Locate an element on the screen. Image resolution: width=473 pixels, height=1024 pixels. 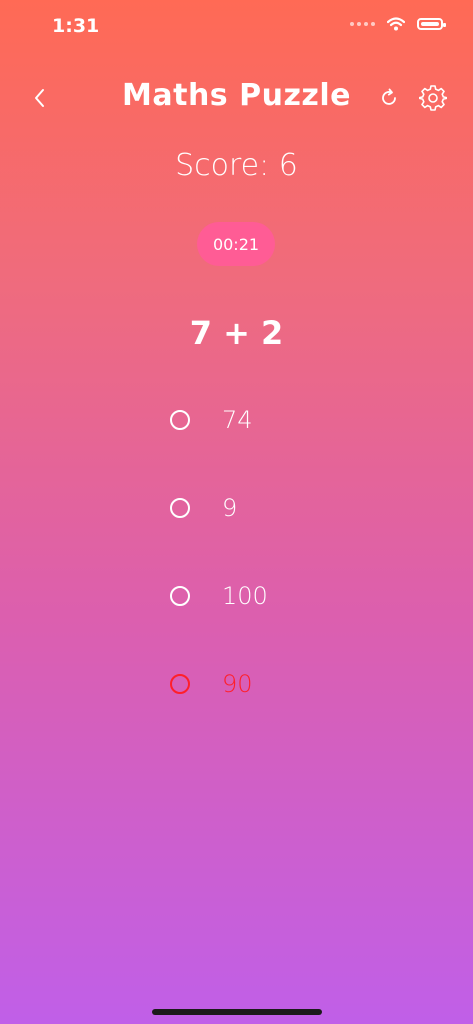
signal-dots-icon is located at coordinates (362, 24).